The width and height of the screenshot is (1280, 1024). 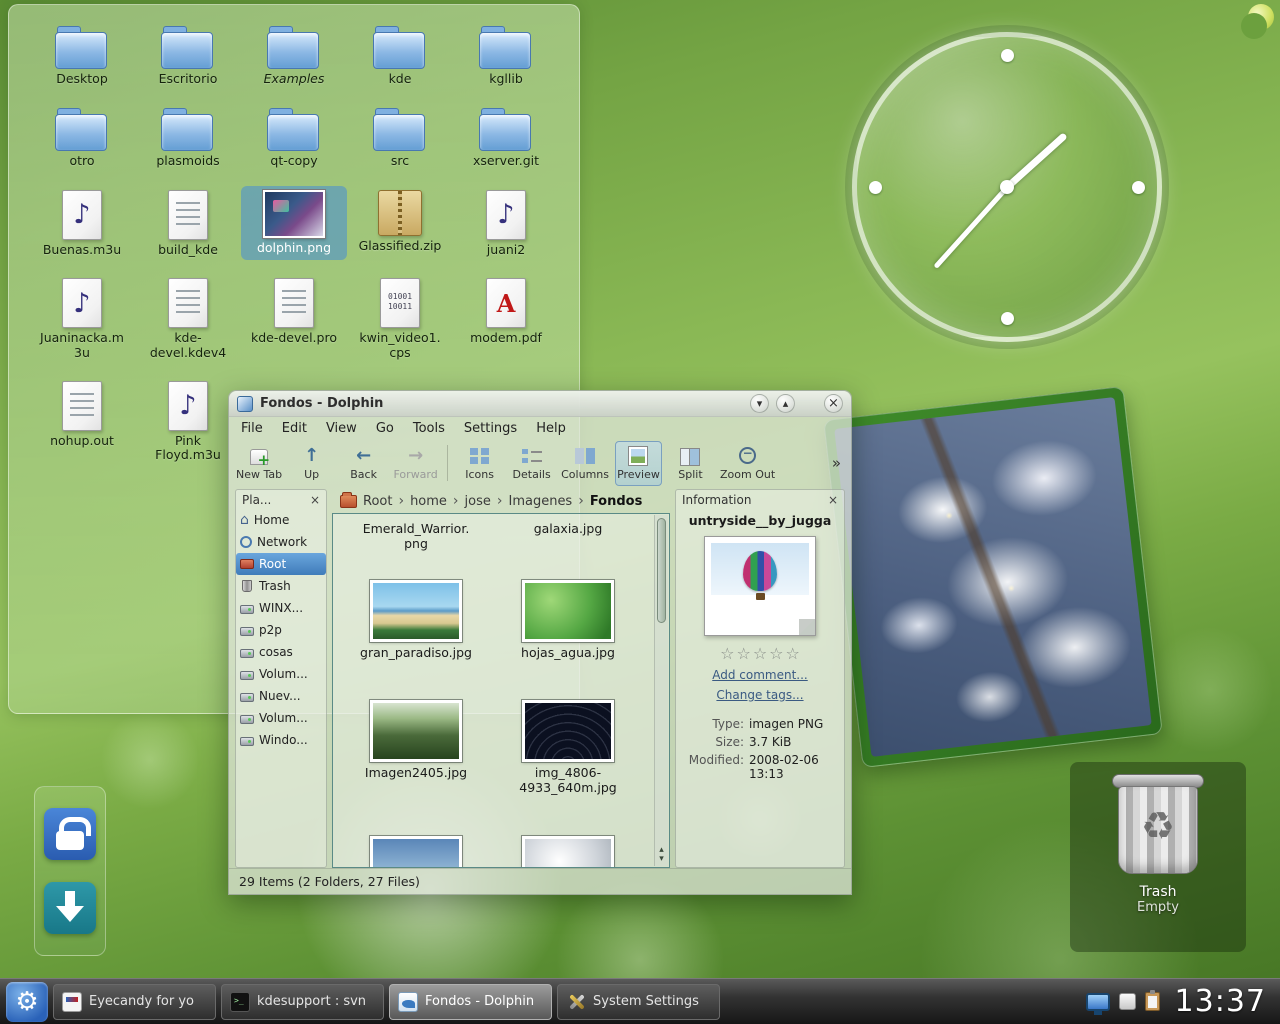 What do you see at coordinates (294, 428) in the screenshot?
I see `menu-edit: Edit` at bounding box center [294, 428].